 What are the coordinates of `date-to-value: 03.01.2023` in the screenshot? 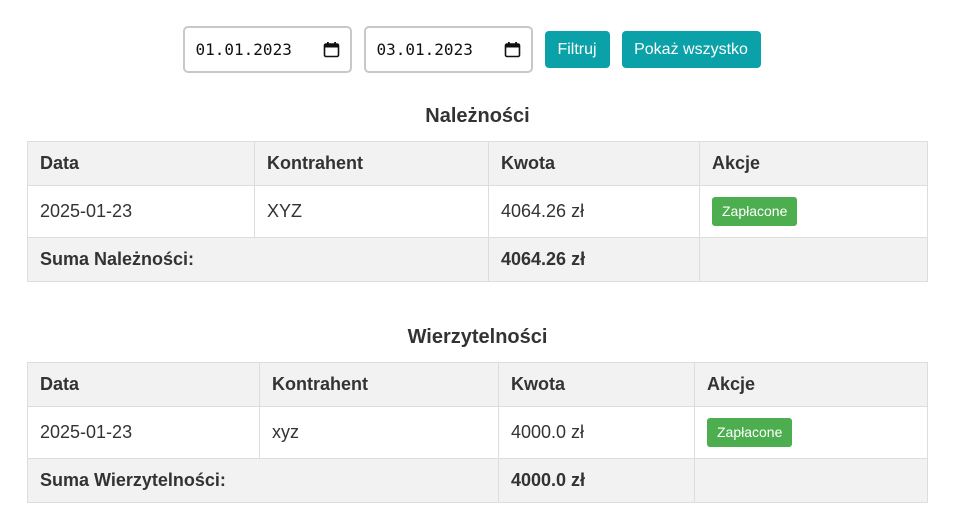 It's located at (424, 49).